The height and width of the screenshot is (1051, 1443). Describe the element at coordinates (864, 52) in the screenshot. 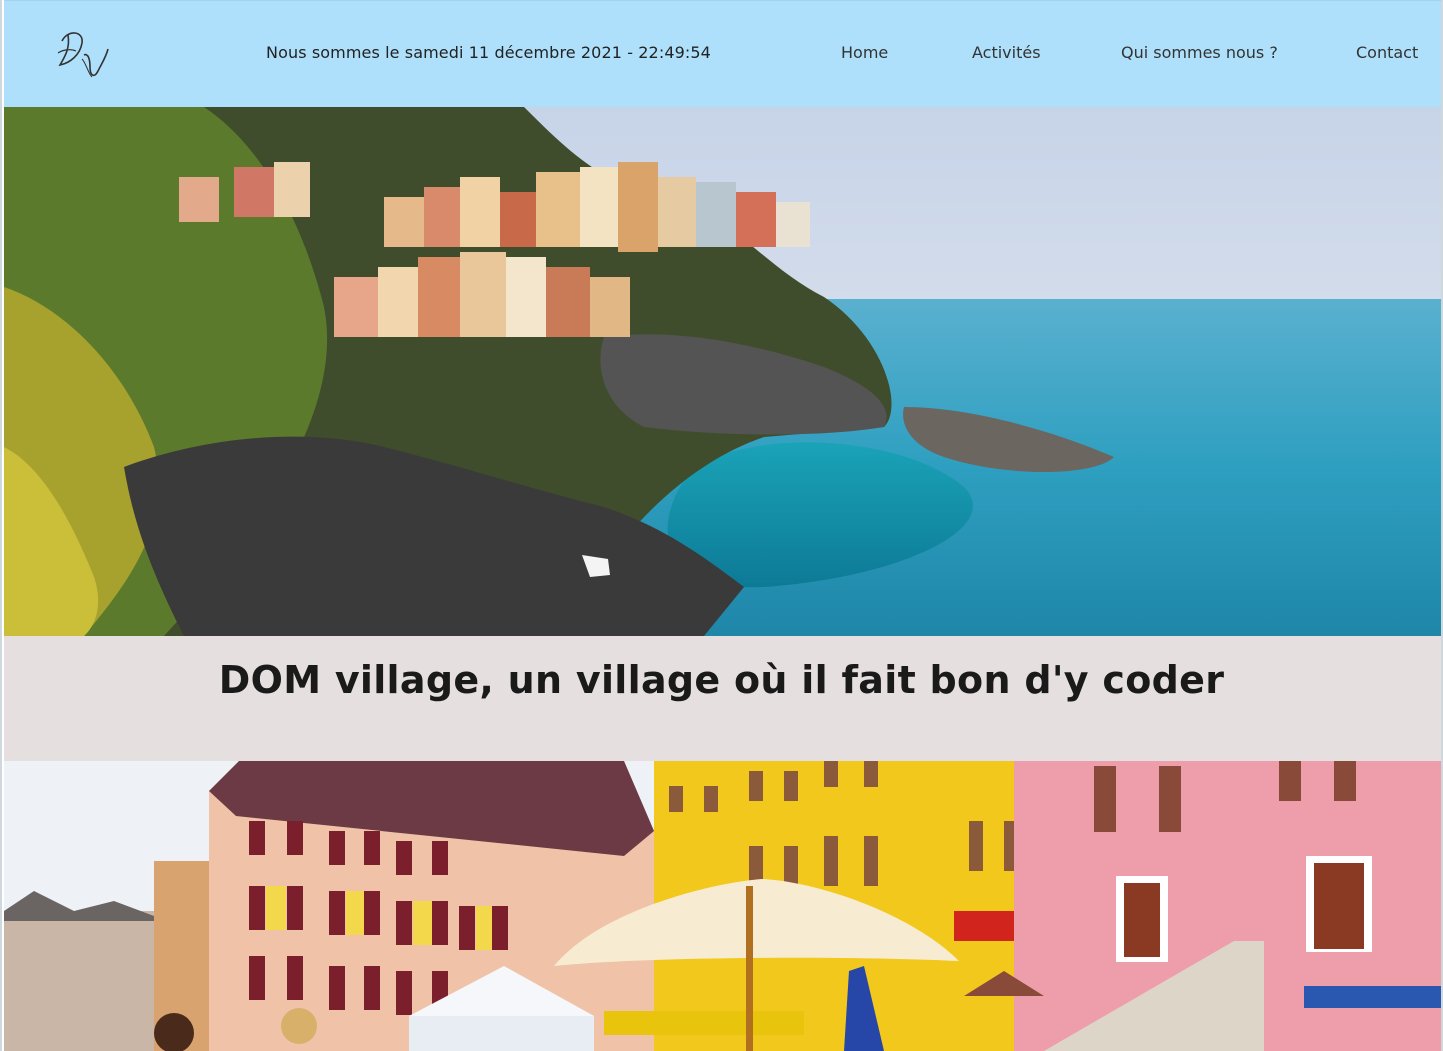

I see `nav-home: Home` at that location.